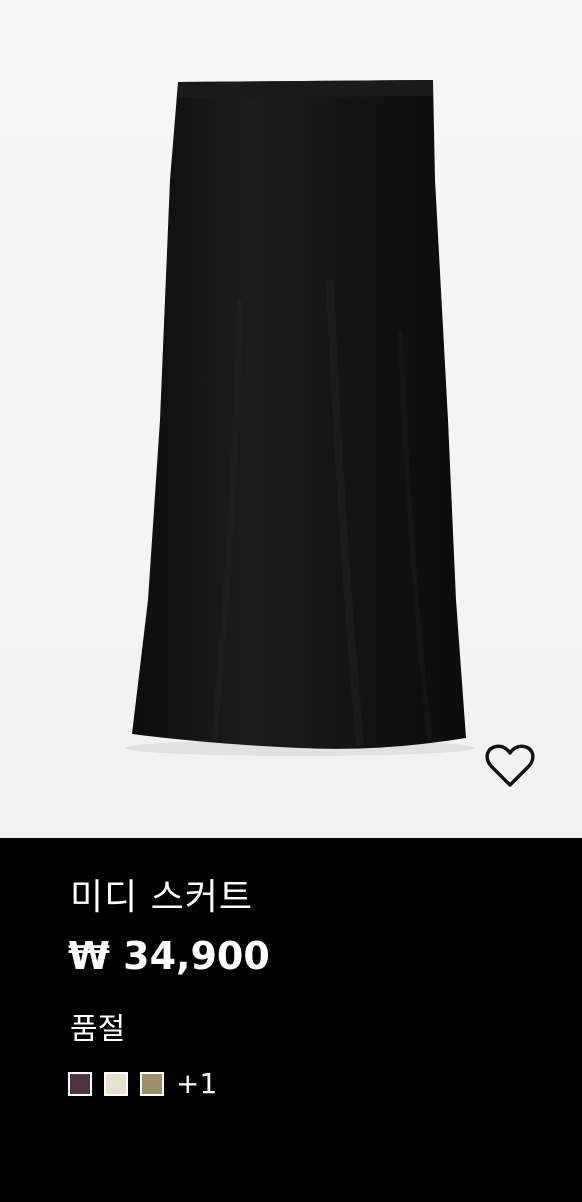  What do you see at coordinates (116, 1084) in the screenshot?
I see `swatch-cream` at bounding box center [116, 1084].